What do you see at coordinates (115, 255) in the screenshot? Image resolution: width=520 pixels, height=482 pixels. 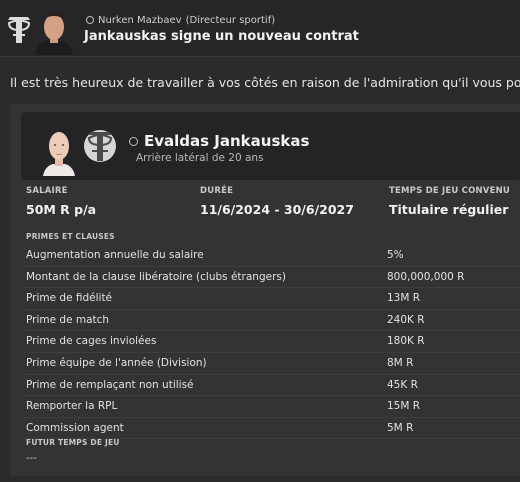 I see `clause-label: Augmentation annuelle du salaire` at bounding box center [115, 255].